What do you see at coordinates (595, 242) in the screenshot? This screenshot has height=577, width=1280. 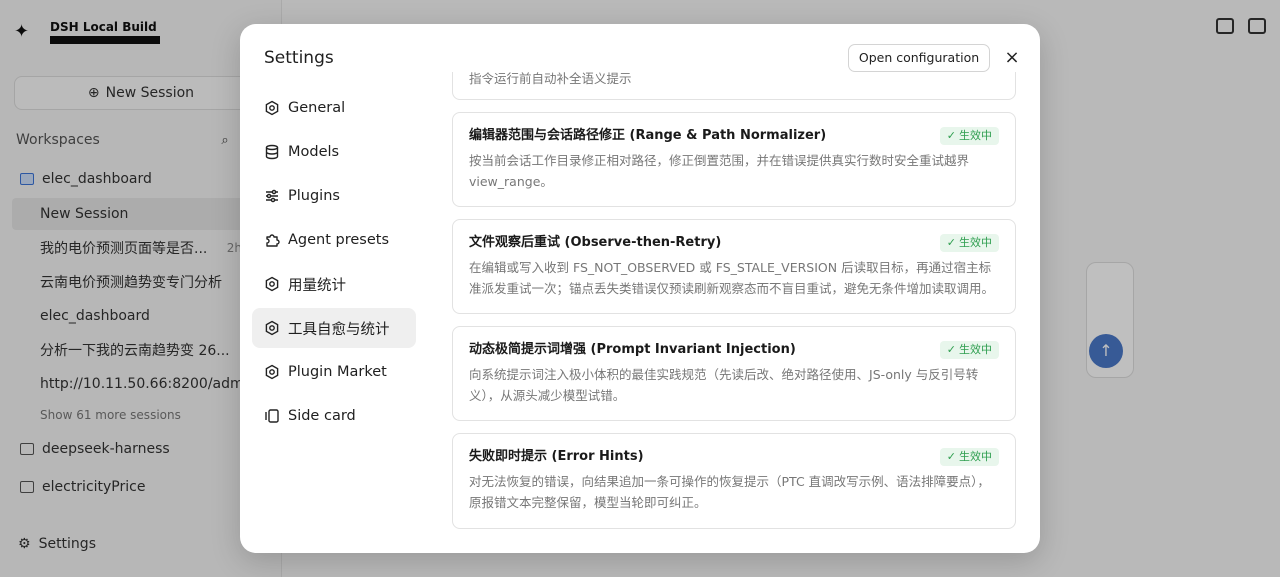 I see `tool-card-title: 文件观察后重试 (Observe-then-Retry)` at bounding box center [595, 242].